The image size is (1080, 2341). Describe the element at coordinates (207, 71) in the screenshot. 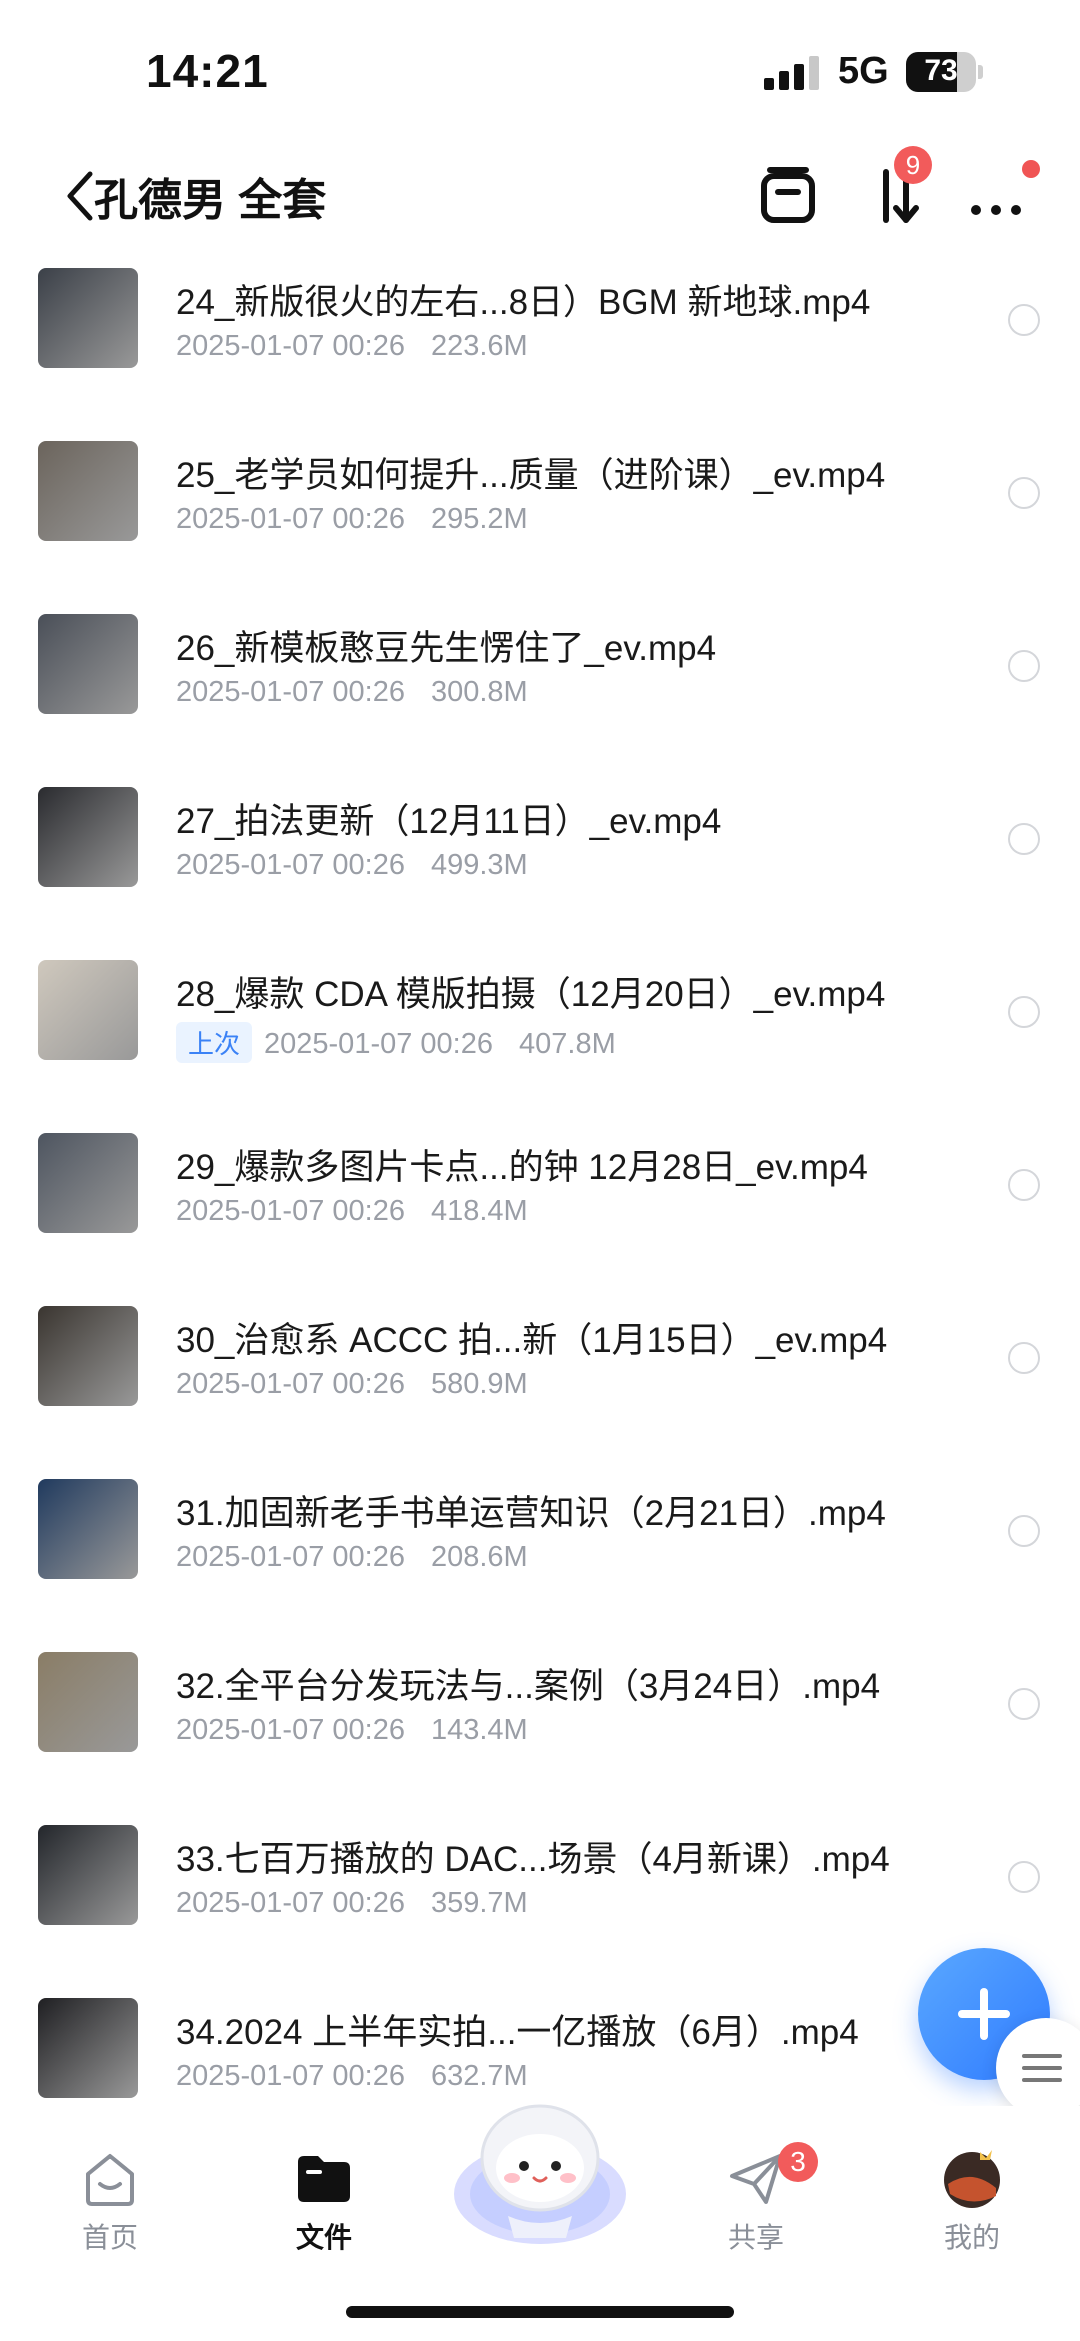

I see `status-time: 14:21` at that location.